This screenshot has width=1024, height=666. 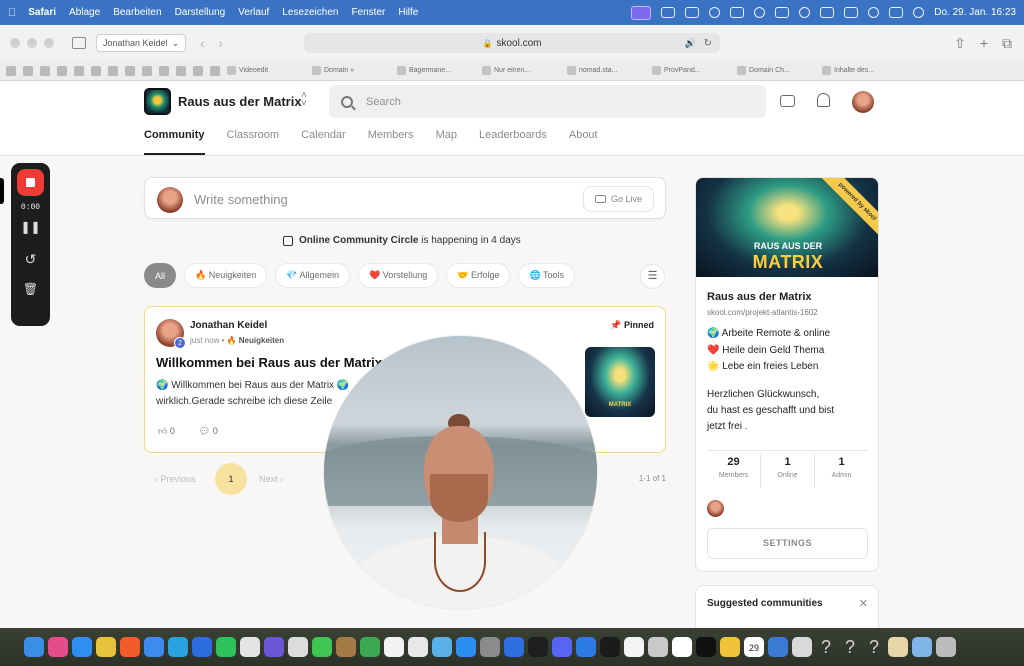 What do you see at coordinates (394, 647) in the screenshot?
I see `reminders-icon` at bounding box center [394, 647].